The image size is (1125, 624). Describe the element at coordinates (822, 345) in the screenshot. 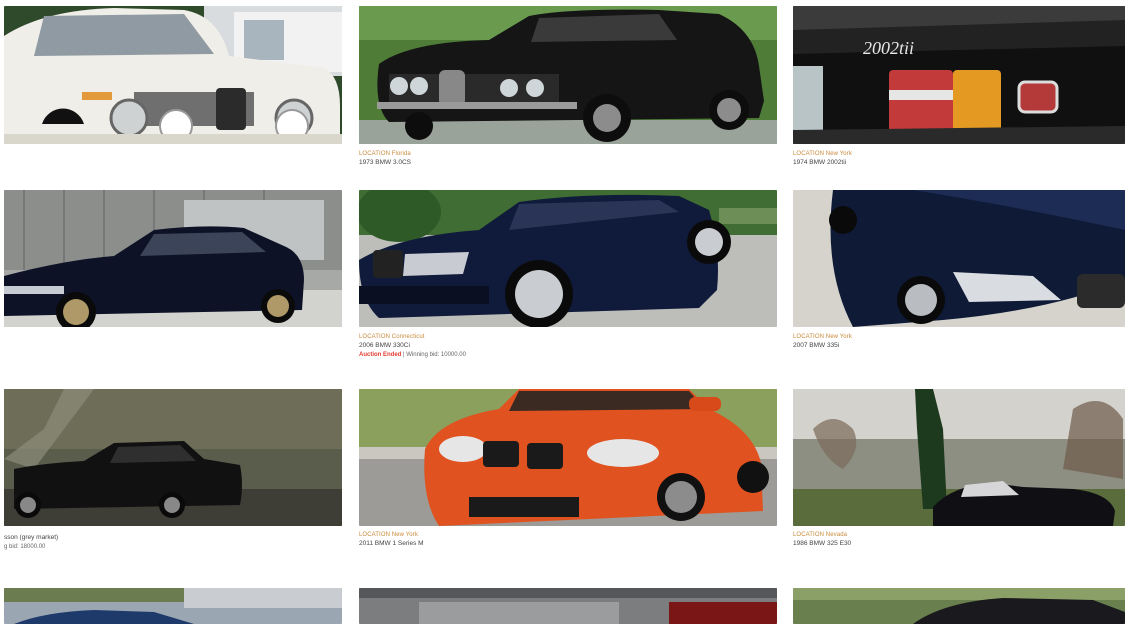

I see `listing-title: 2007 BMW 335i` at that location.